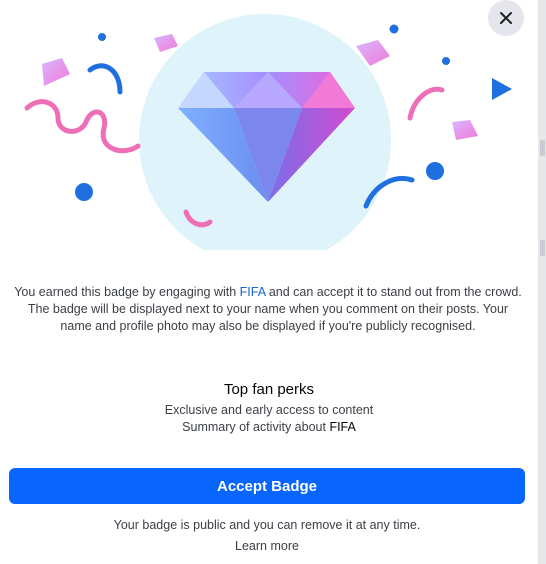 This screenshot has width=546, height=564. I want to click on confetti-blue-dot-small, so click(102, 37).